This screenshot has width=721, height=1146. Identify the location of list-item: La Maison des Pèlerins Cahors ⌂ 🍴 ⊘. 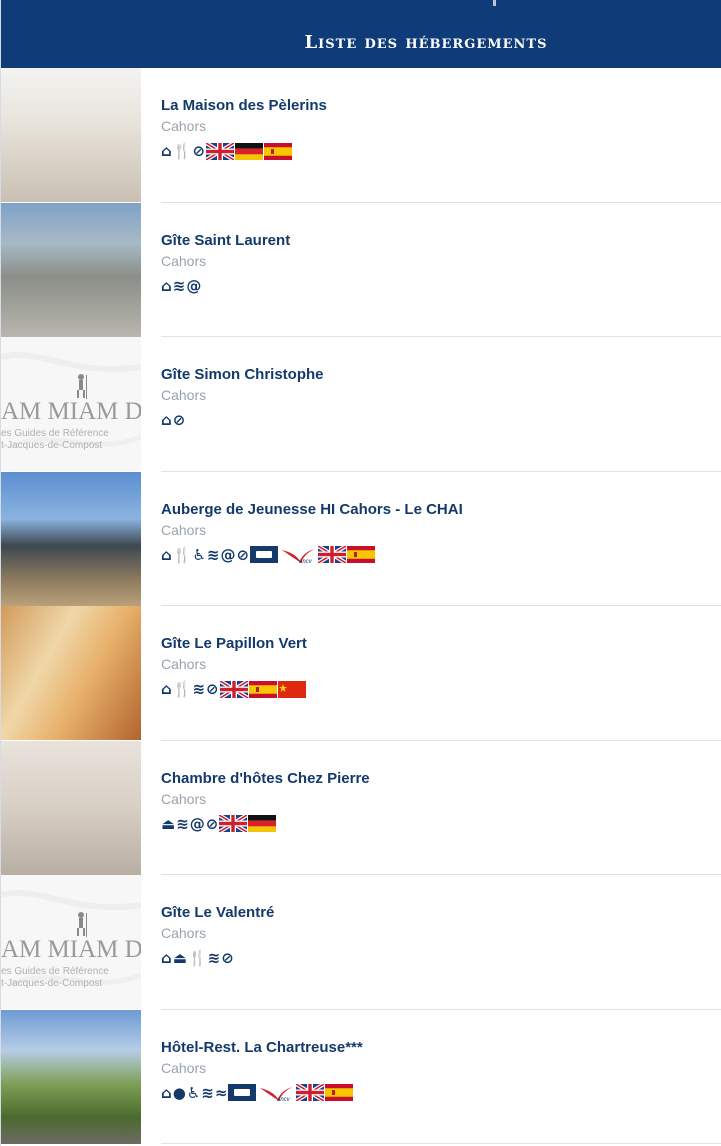
(361, 135).